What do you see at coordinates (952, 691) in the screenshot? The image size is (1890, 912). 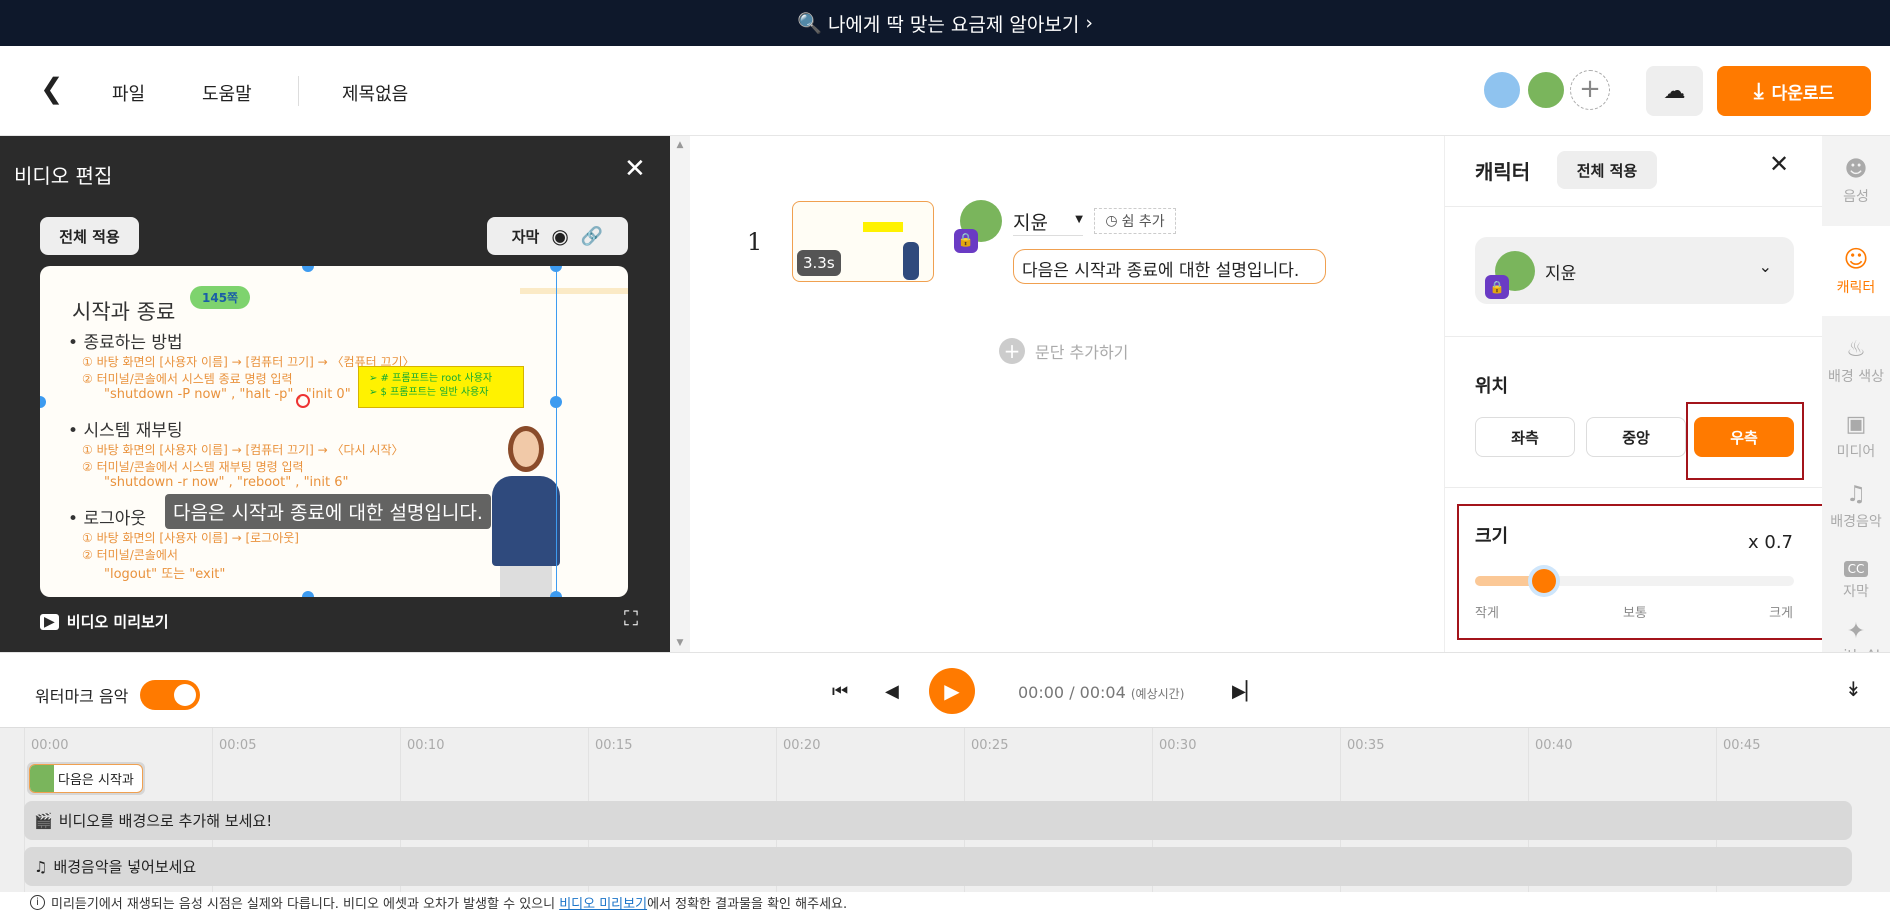 I see `play-button: ▶` at bounding box center [952, 691].